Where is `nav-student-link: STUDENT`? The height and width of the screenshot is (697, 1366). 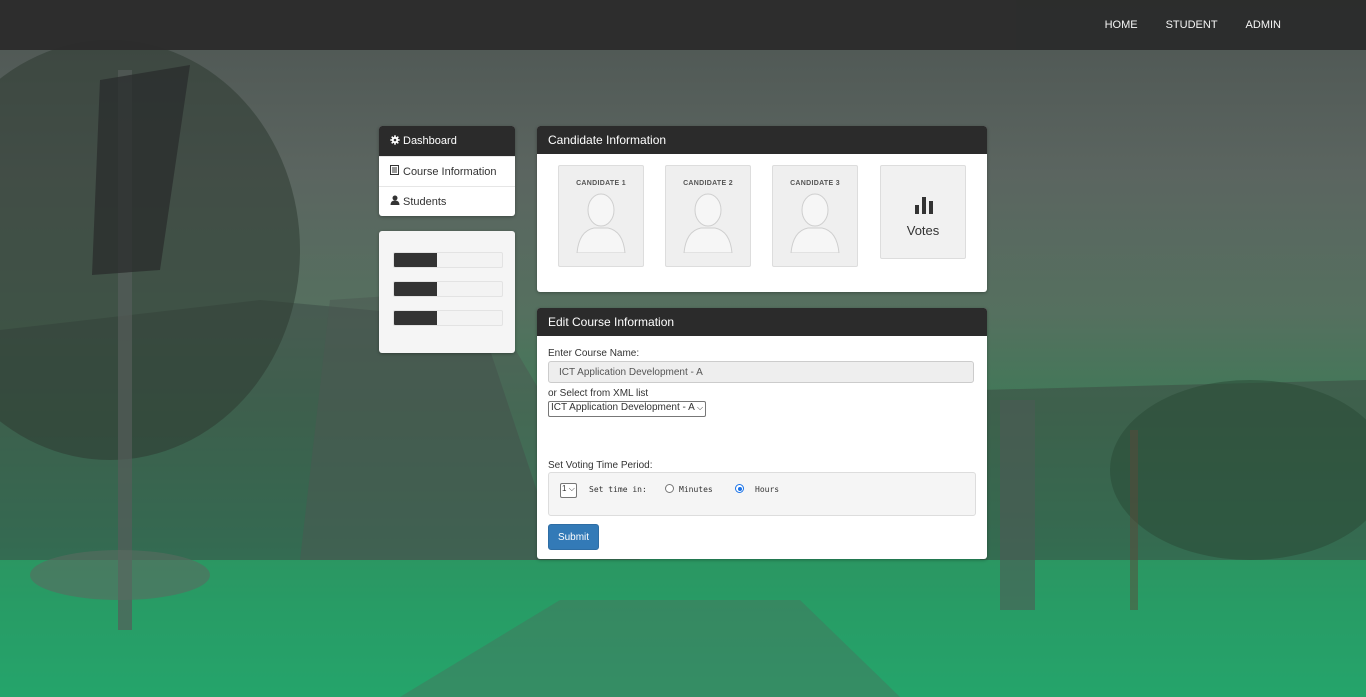
nav-student-link: STUDENT is located at coordinates (1192, 25).